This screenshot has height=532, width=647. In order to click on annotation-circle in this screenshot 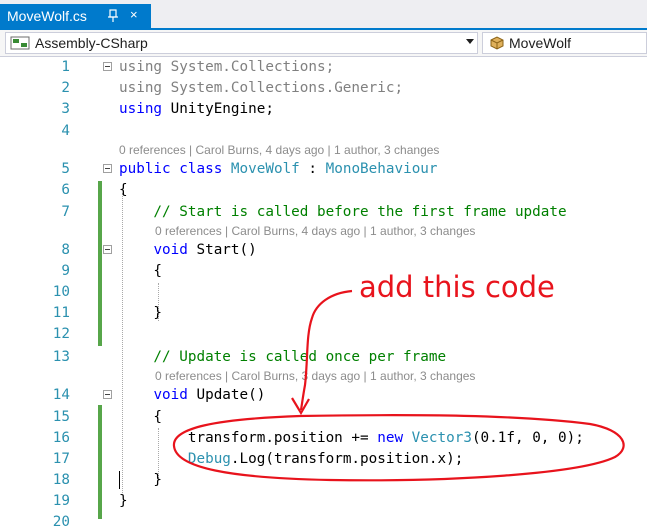, I will do `click(398, 448)`.